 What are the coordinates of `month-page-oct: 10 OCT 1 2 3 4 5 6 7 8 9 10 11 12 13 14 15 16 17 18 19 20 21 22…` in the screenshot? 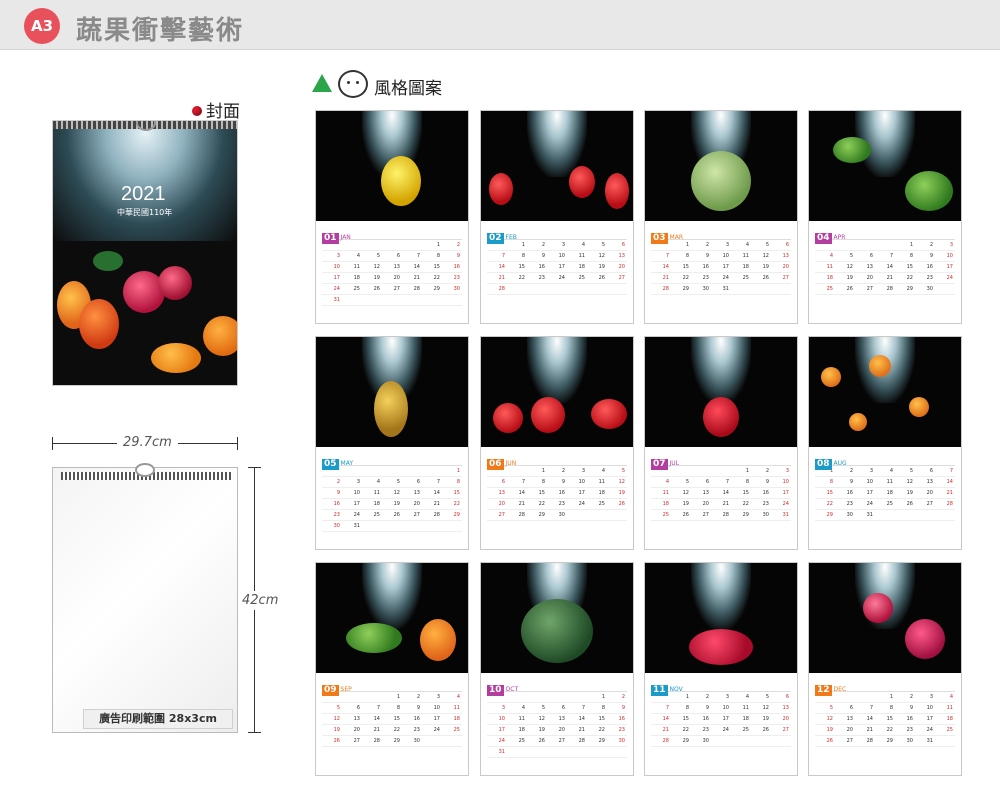 It's located at (557, 669).